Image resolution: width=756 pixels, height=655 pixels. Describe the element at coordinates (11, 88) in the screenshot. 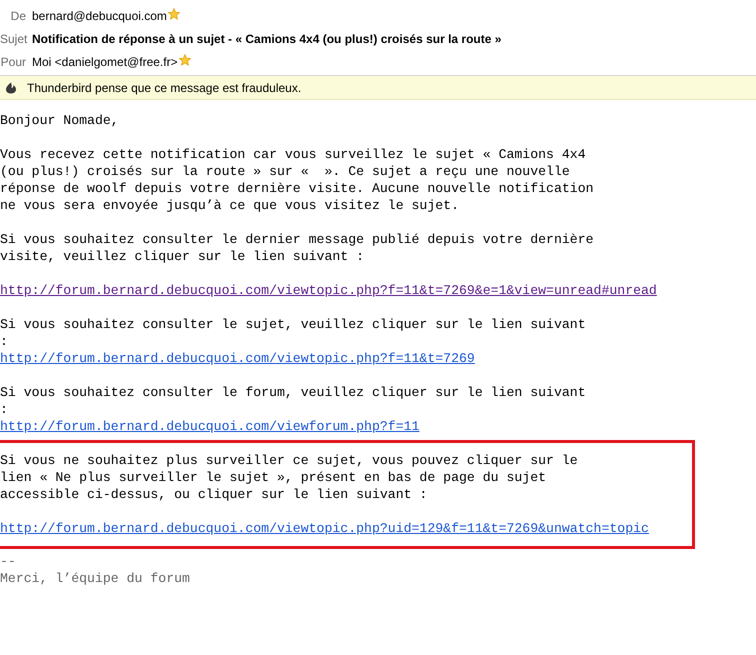

I see `flame-icon` at that location.